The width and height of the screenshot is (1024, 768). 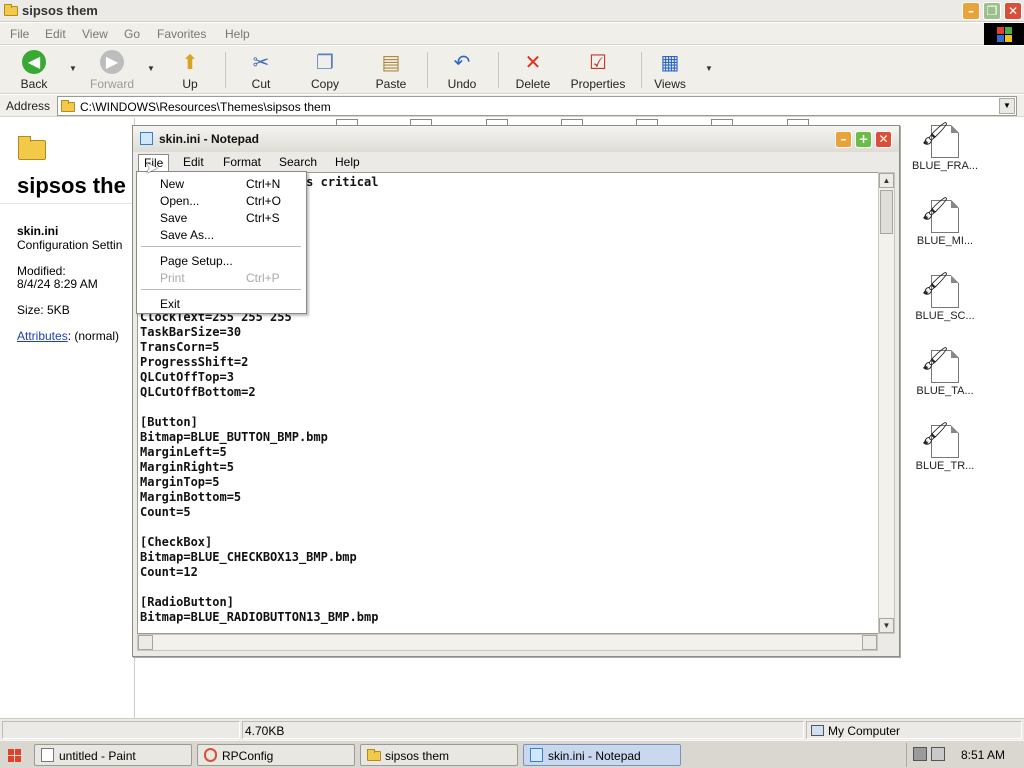 What do you see at coordinates (938, 754) in the screenshot?
I see `tray-app-icon` at bounding box center [938, 754].